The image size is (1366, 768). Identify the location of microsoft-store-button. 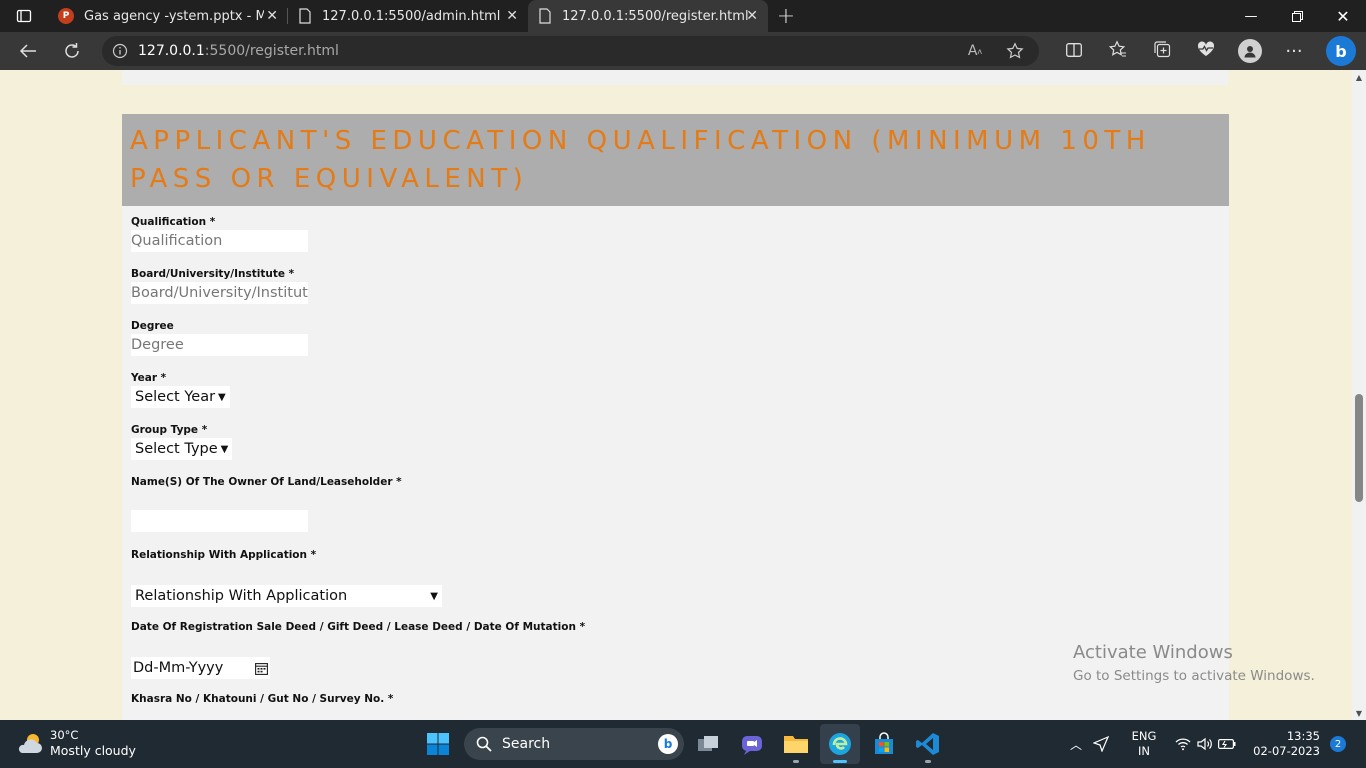
(884, 744).